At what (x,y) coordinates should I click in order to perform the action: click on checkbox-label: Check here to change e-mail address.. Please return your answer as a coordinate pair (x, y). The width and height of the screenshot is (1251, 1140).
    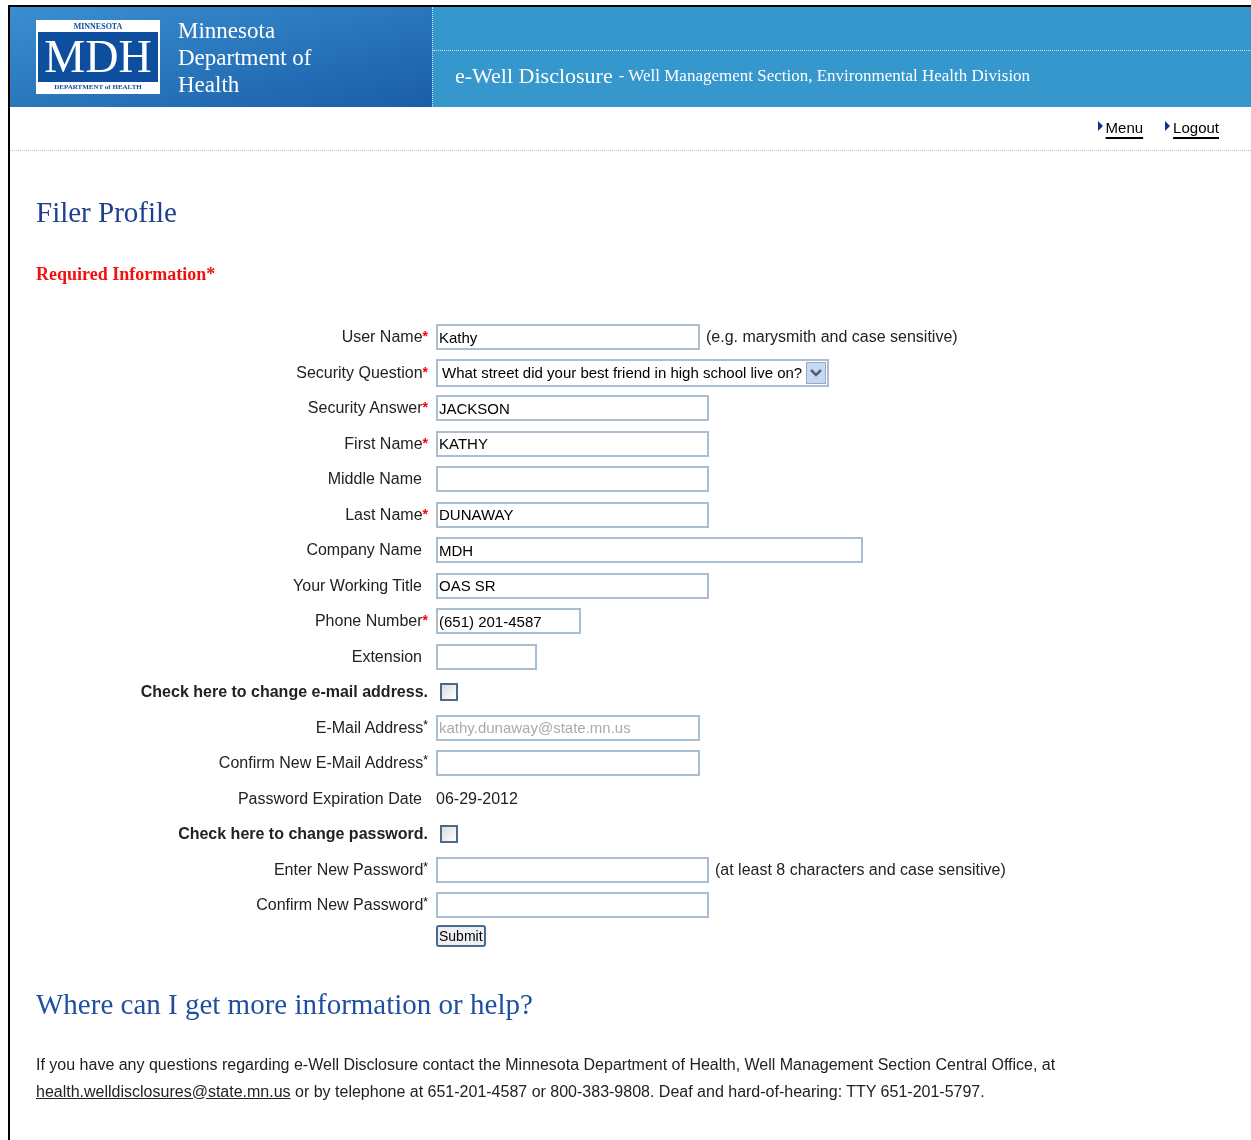
    Looking at the image, I should click on (284, 692).